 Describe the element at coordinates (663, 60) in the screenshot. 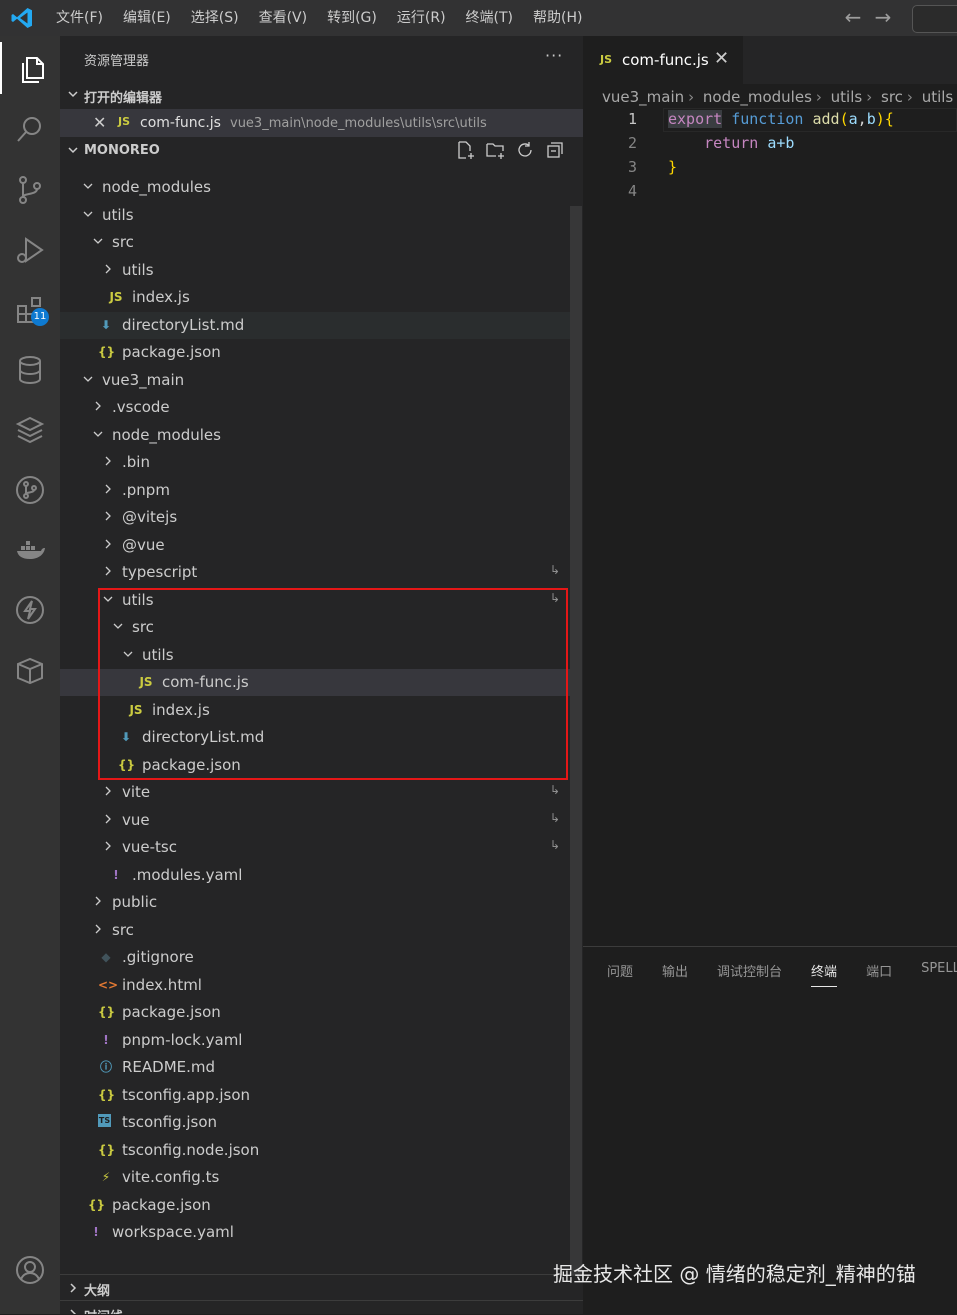

I see `tab-com-func-js: JS com-func.js ✕` at that location.